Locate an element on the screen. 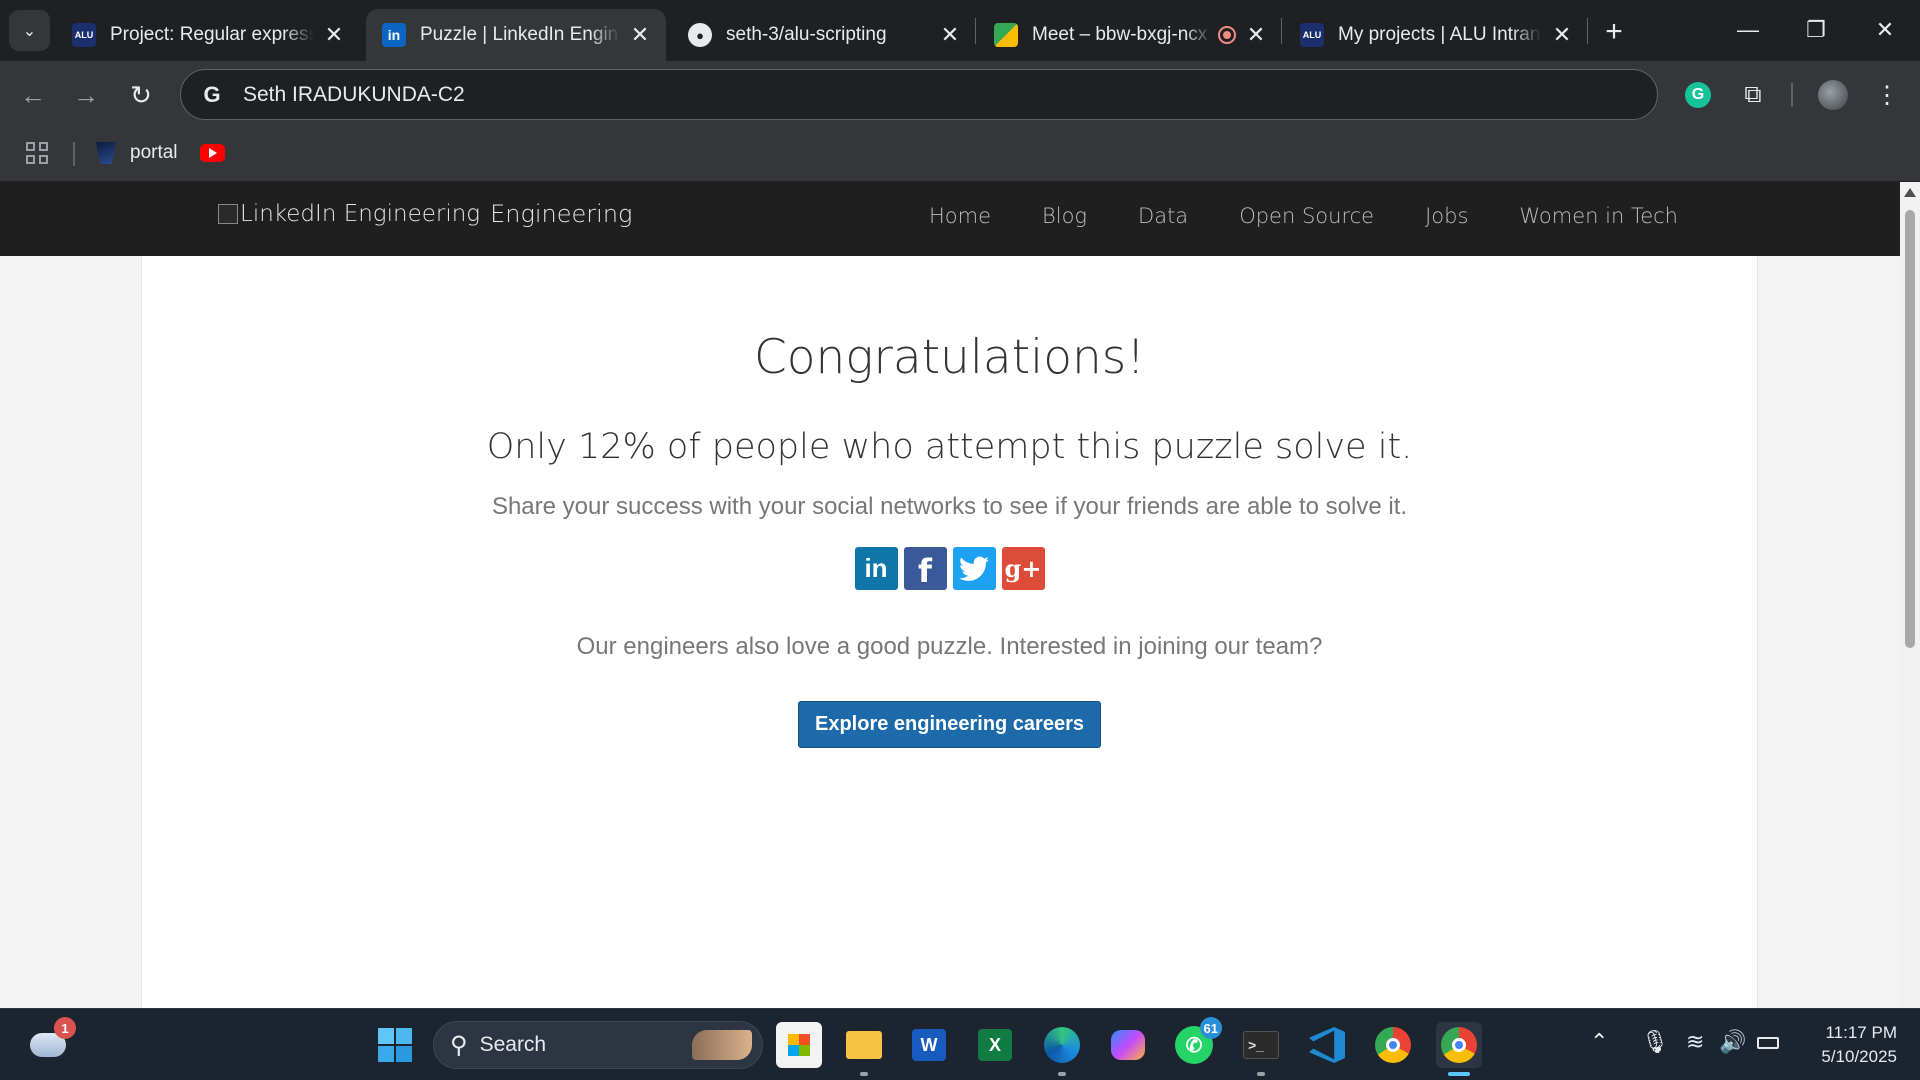 The image size is (1920, 1080). tab-regex-project: ALU Project: Regular expressio ✕ is located at coordinates (208, 35).